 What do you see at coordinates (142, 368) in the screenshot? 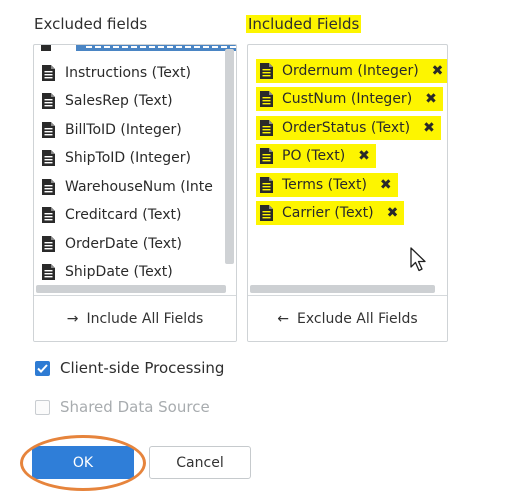
I see `client-side-processing-label: Client-side Processing` at bounding box center [142, 368].